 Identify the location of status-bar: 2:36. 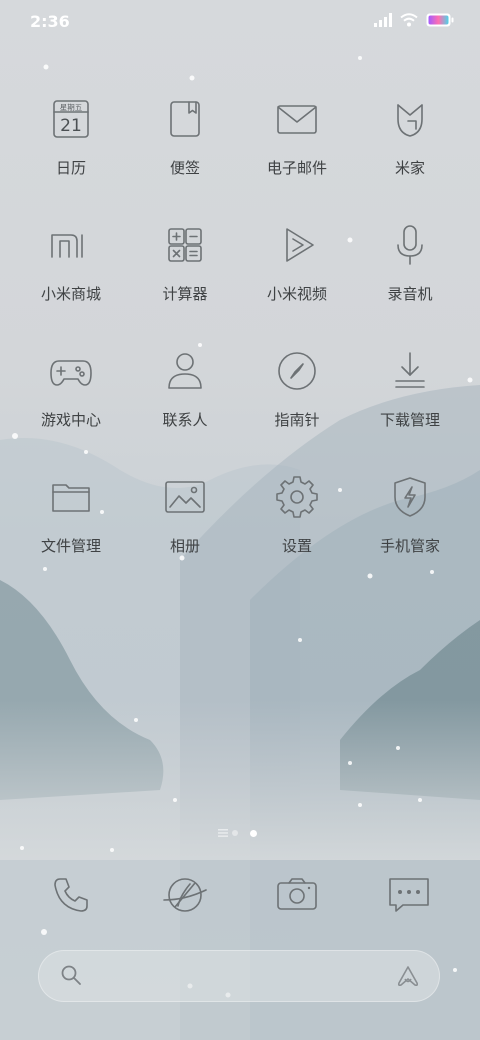
(240, 22).